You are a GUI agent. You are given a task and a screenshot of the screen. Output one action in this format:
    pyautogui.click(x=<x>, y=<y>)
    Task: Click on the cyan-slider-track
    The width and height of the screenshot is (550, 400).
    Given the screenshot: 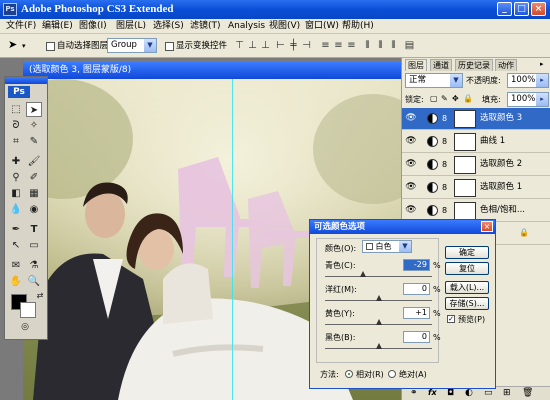 What is the action you would take?
    pyautogui.click(x=378, y=276)
    